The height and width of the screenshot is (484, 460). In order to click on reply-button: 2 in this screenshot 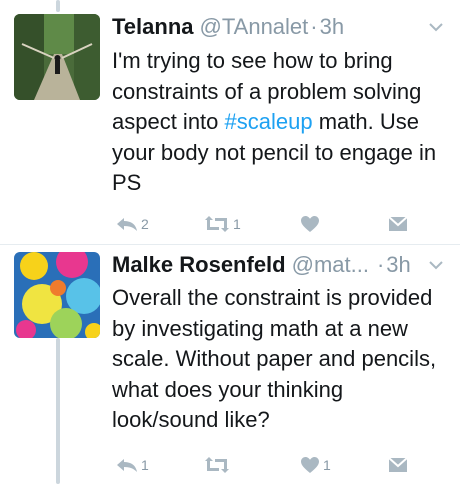, I will do `click(132, 224)`.